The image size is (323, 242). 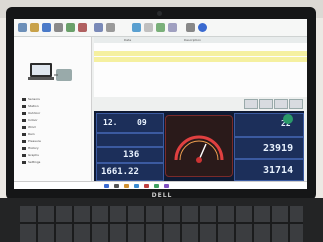 I want to click on app-toolbar, so click(x=160, y=28).